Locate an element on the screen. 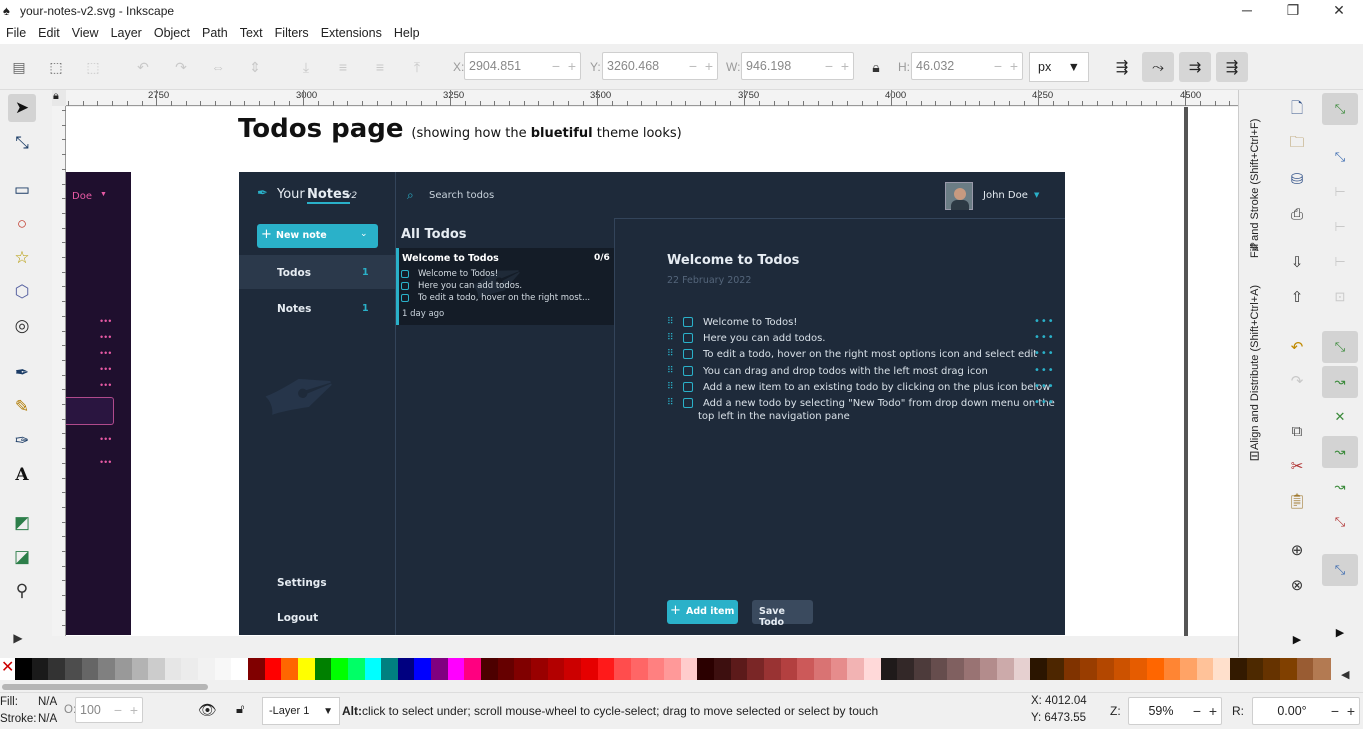  menu-path: Path is located at coordinates (215, 33).